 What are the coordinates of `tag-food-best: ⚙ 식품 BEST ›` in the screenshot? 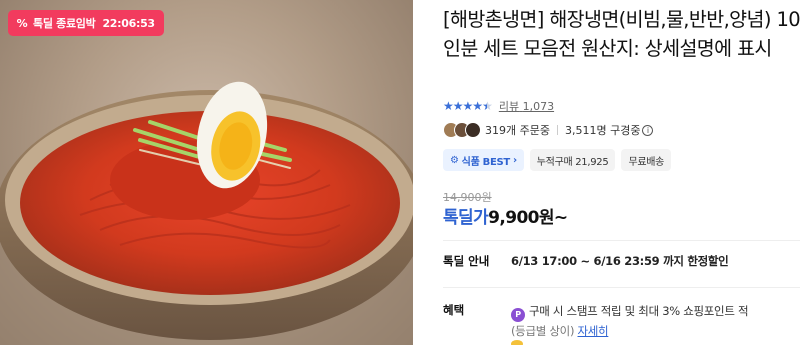 It's located at (483, 160).